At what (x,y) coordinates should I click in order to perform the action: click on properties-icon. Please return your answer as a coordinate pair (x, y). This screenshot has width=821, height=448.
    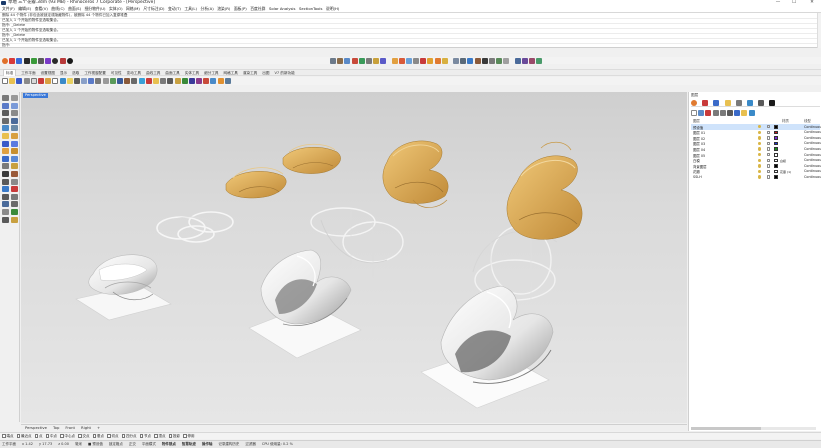
    Looking at the image, I should click on (463, 60).